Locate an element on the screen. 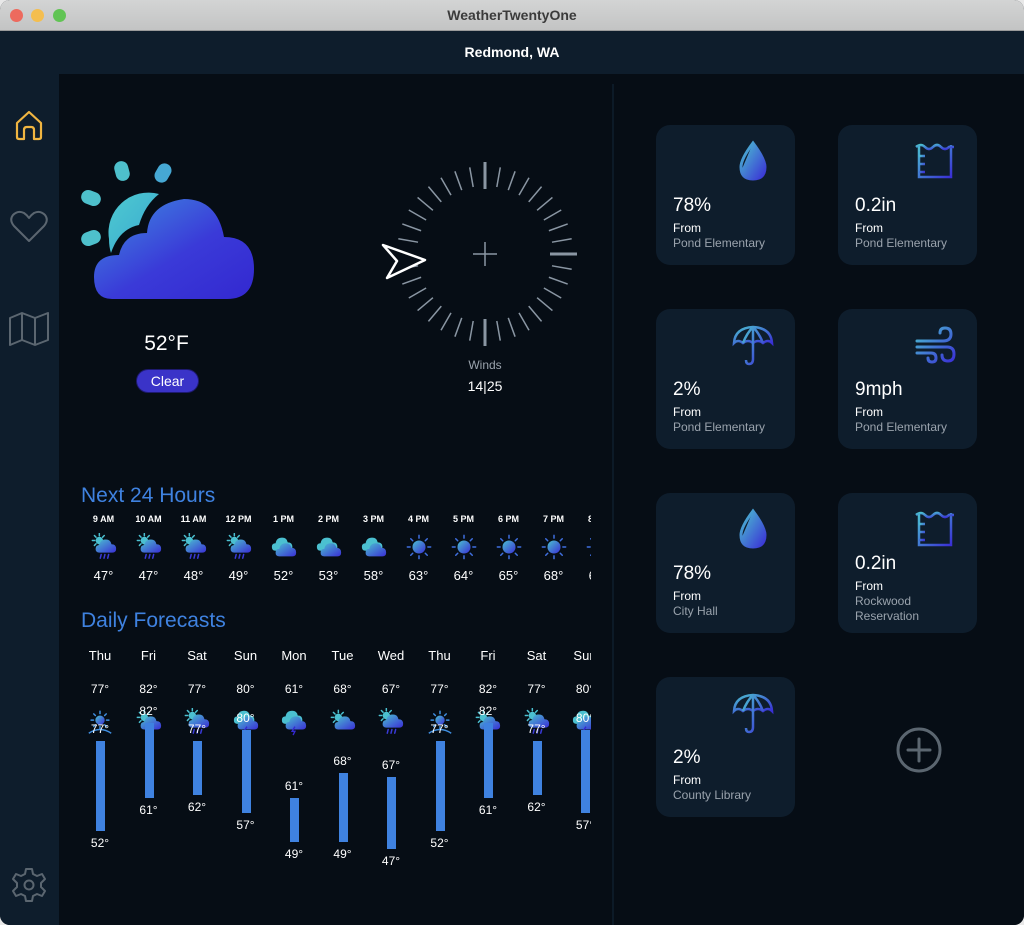 The image size is (1024, 925). day-high: 80° is located at coordinates (583, 689).